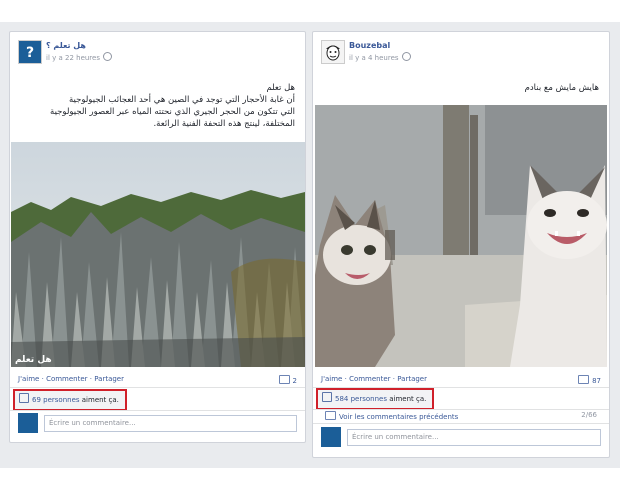 This screenshot has height=490, width=620. What do you see at coordinates (157, 52) in the screenshot?
I see `post-header: ? هل تعلم ؟ il y a 22 heures` at bounding box center [157, 52].